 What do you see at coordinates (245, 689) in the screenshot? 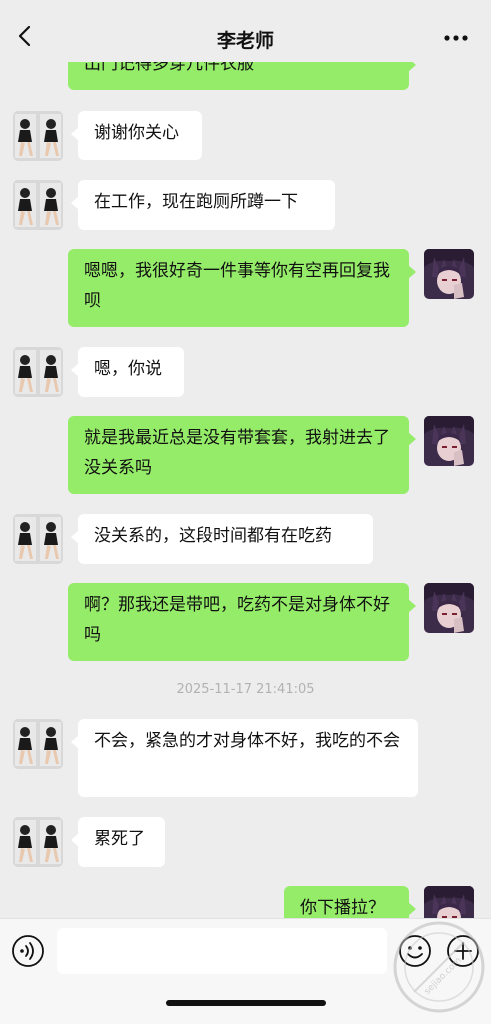
I see `message-timestamp: 2025-11-17 21:41:05` at bounding box center [245, 689].